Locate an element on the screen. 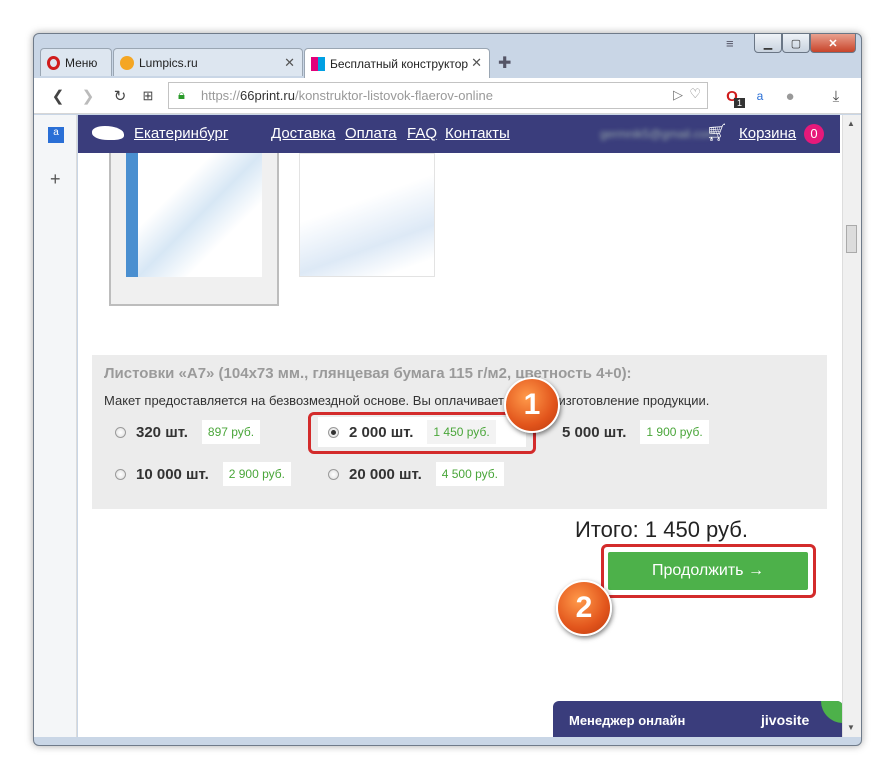 This screenshot has height=779, width=895. maximize-button: ▢ is located at coordinates (796, 43).